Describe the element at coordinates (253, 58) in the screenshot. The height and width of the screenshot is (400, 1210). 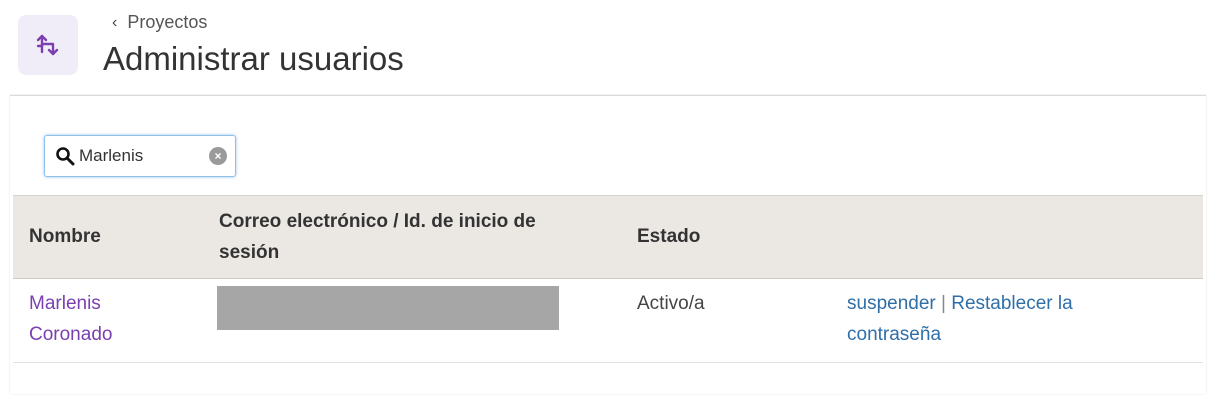
I see `page-title: Administrar usuarios` at that location.